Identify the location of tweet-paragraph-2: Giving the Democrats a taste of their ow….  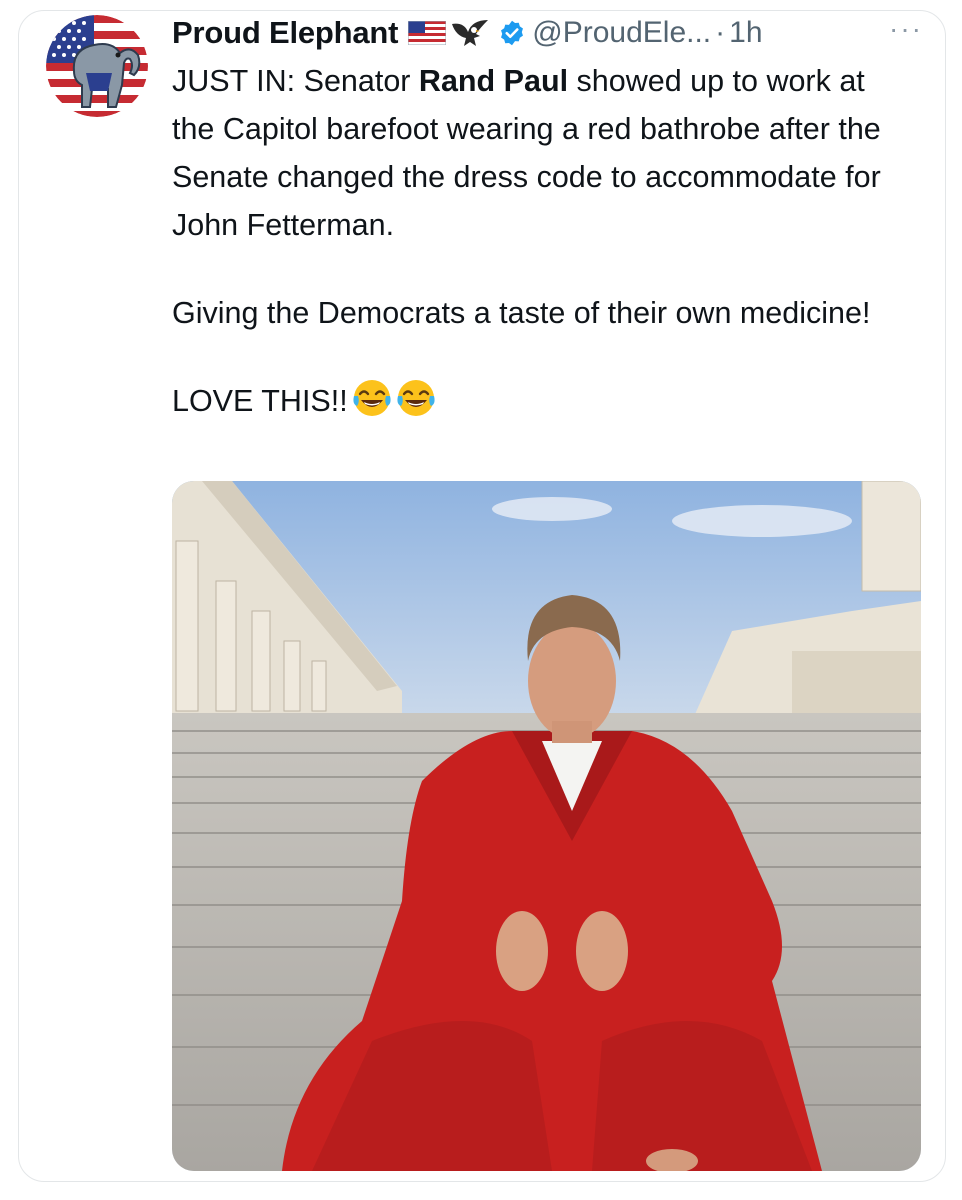
(521, 313).